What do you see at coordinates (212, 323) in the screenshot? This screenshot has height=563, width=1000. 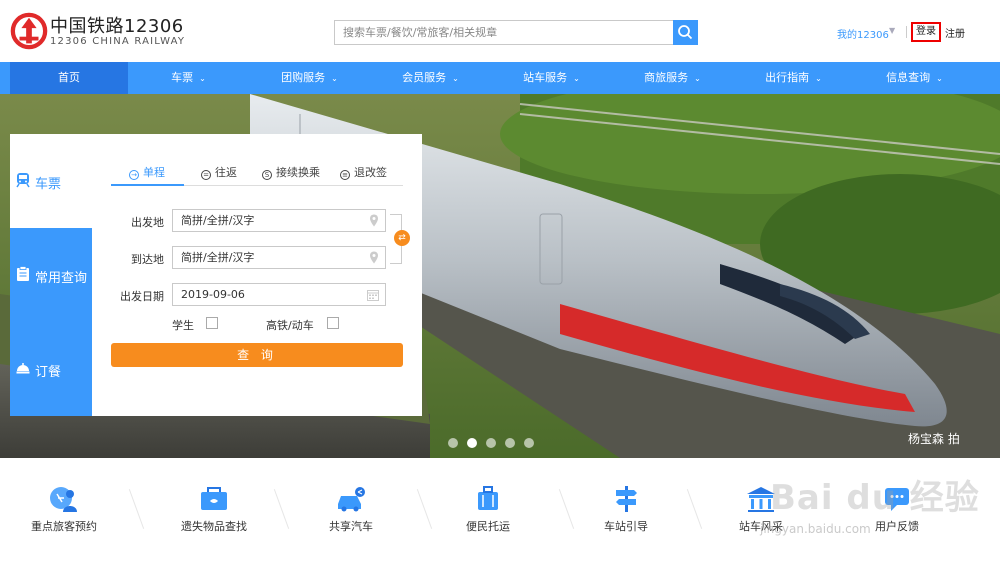 I see `student-checkbox` at bounding box center [212, 323].